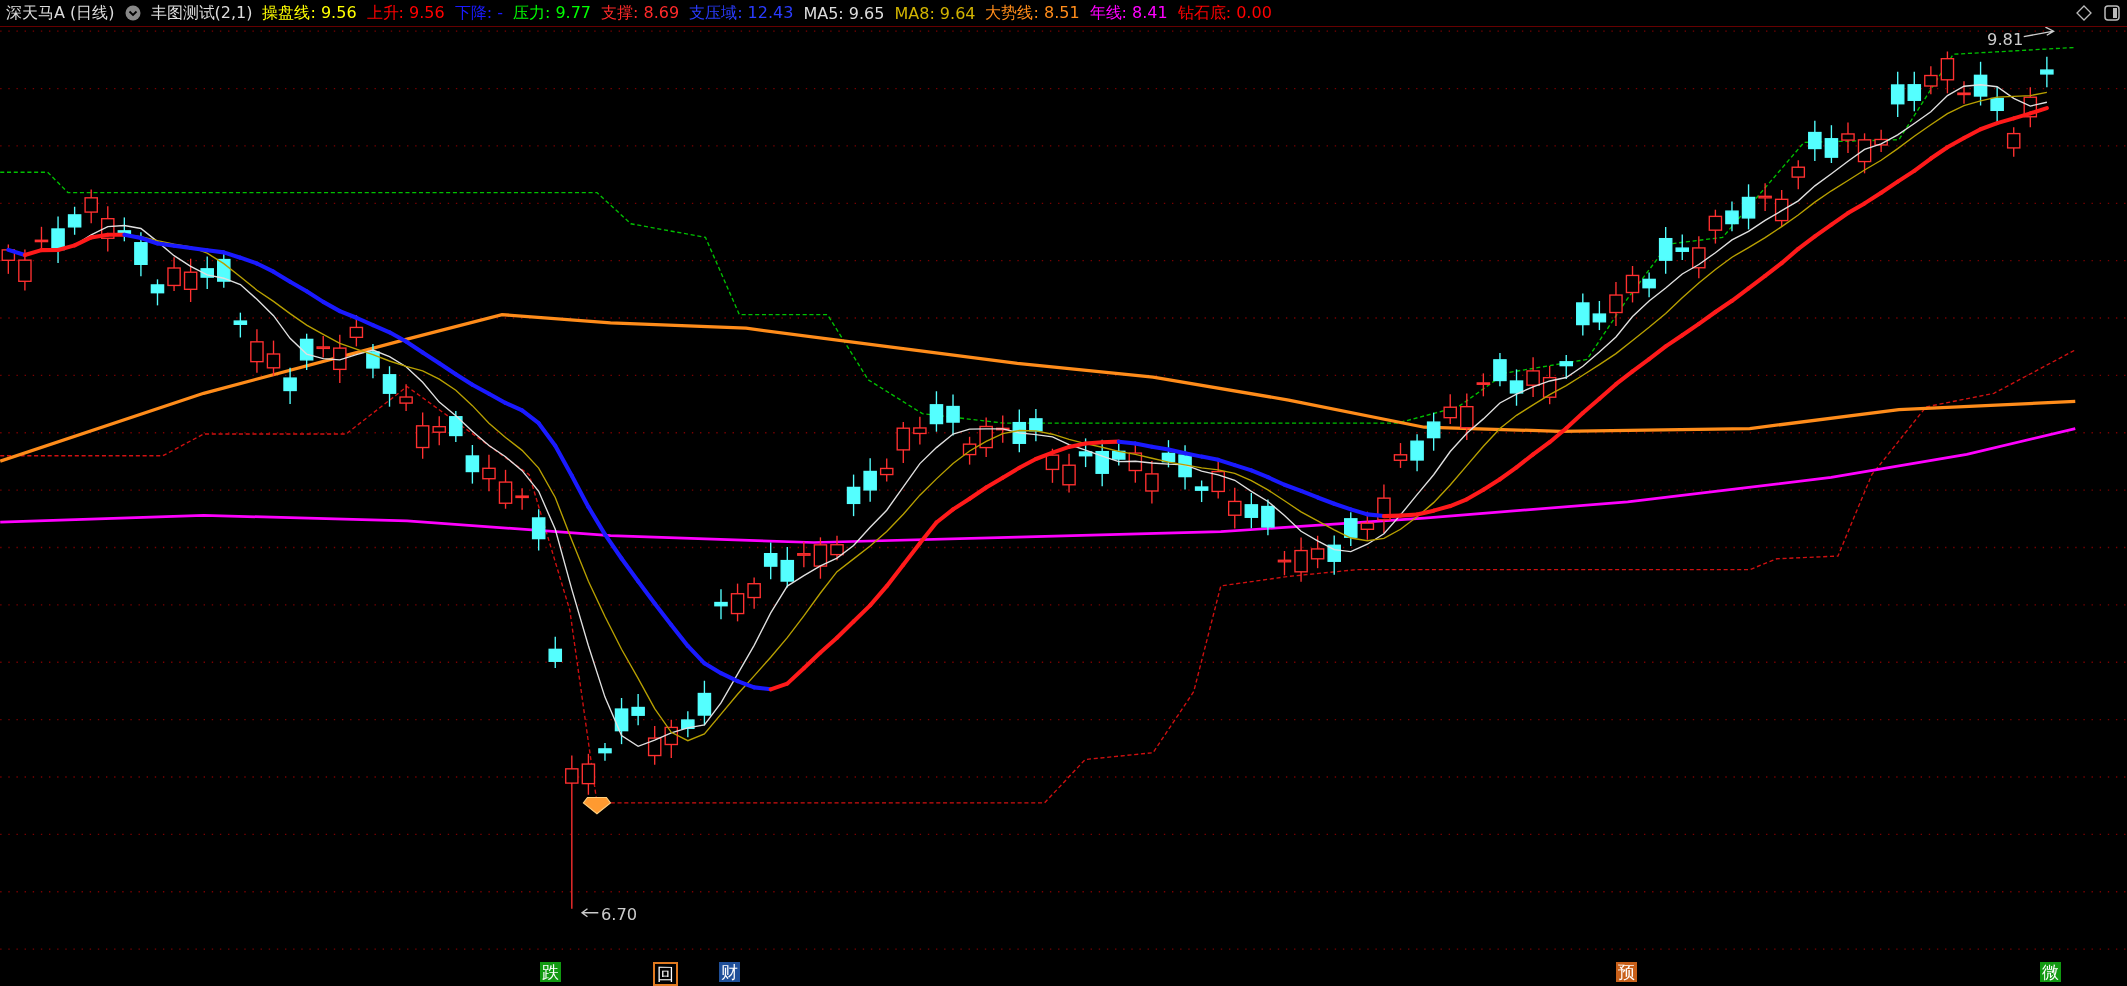  I want to click on indicator-reading: 压力: 9.77, so click(552, 13).